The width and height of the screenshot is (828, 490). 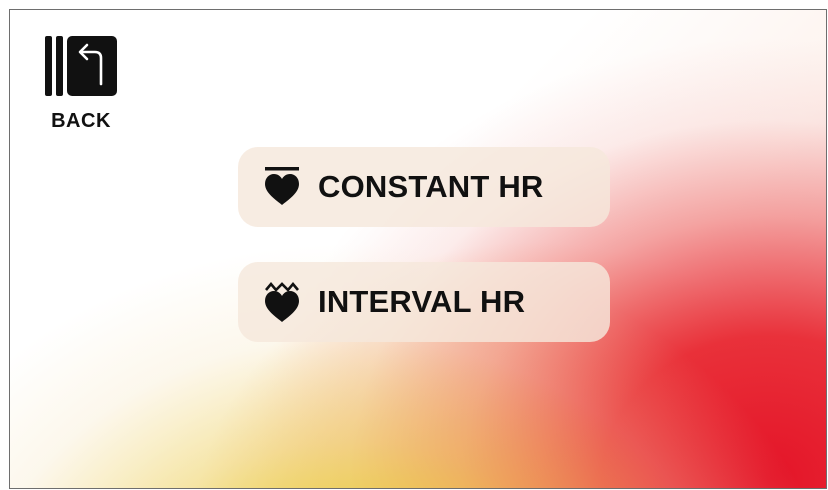 I want to click on constant-heart-rate-icon, so click(x=282, y=187).